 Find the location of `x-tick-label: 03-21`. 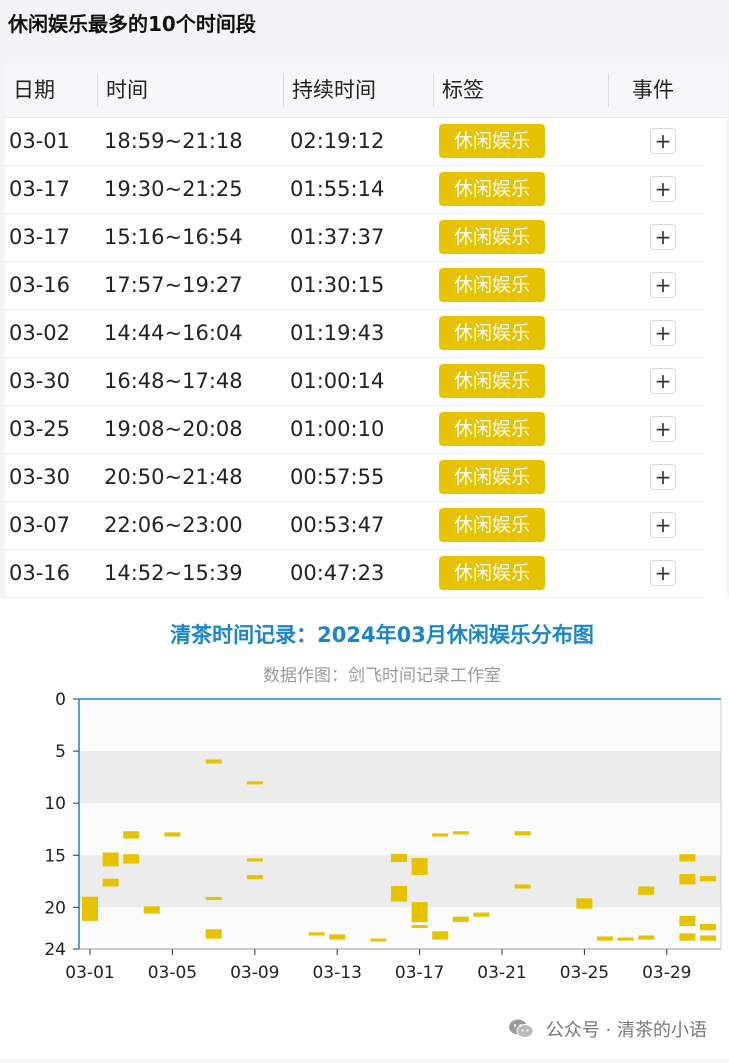

x-tick-label: 03-21 is located at coordinates (501, 973).